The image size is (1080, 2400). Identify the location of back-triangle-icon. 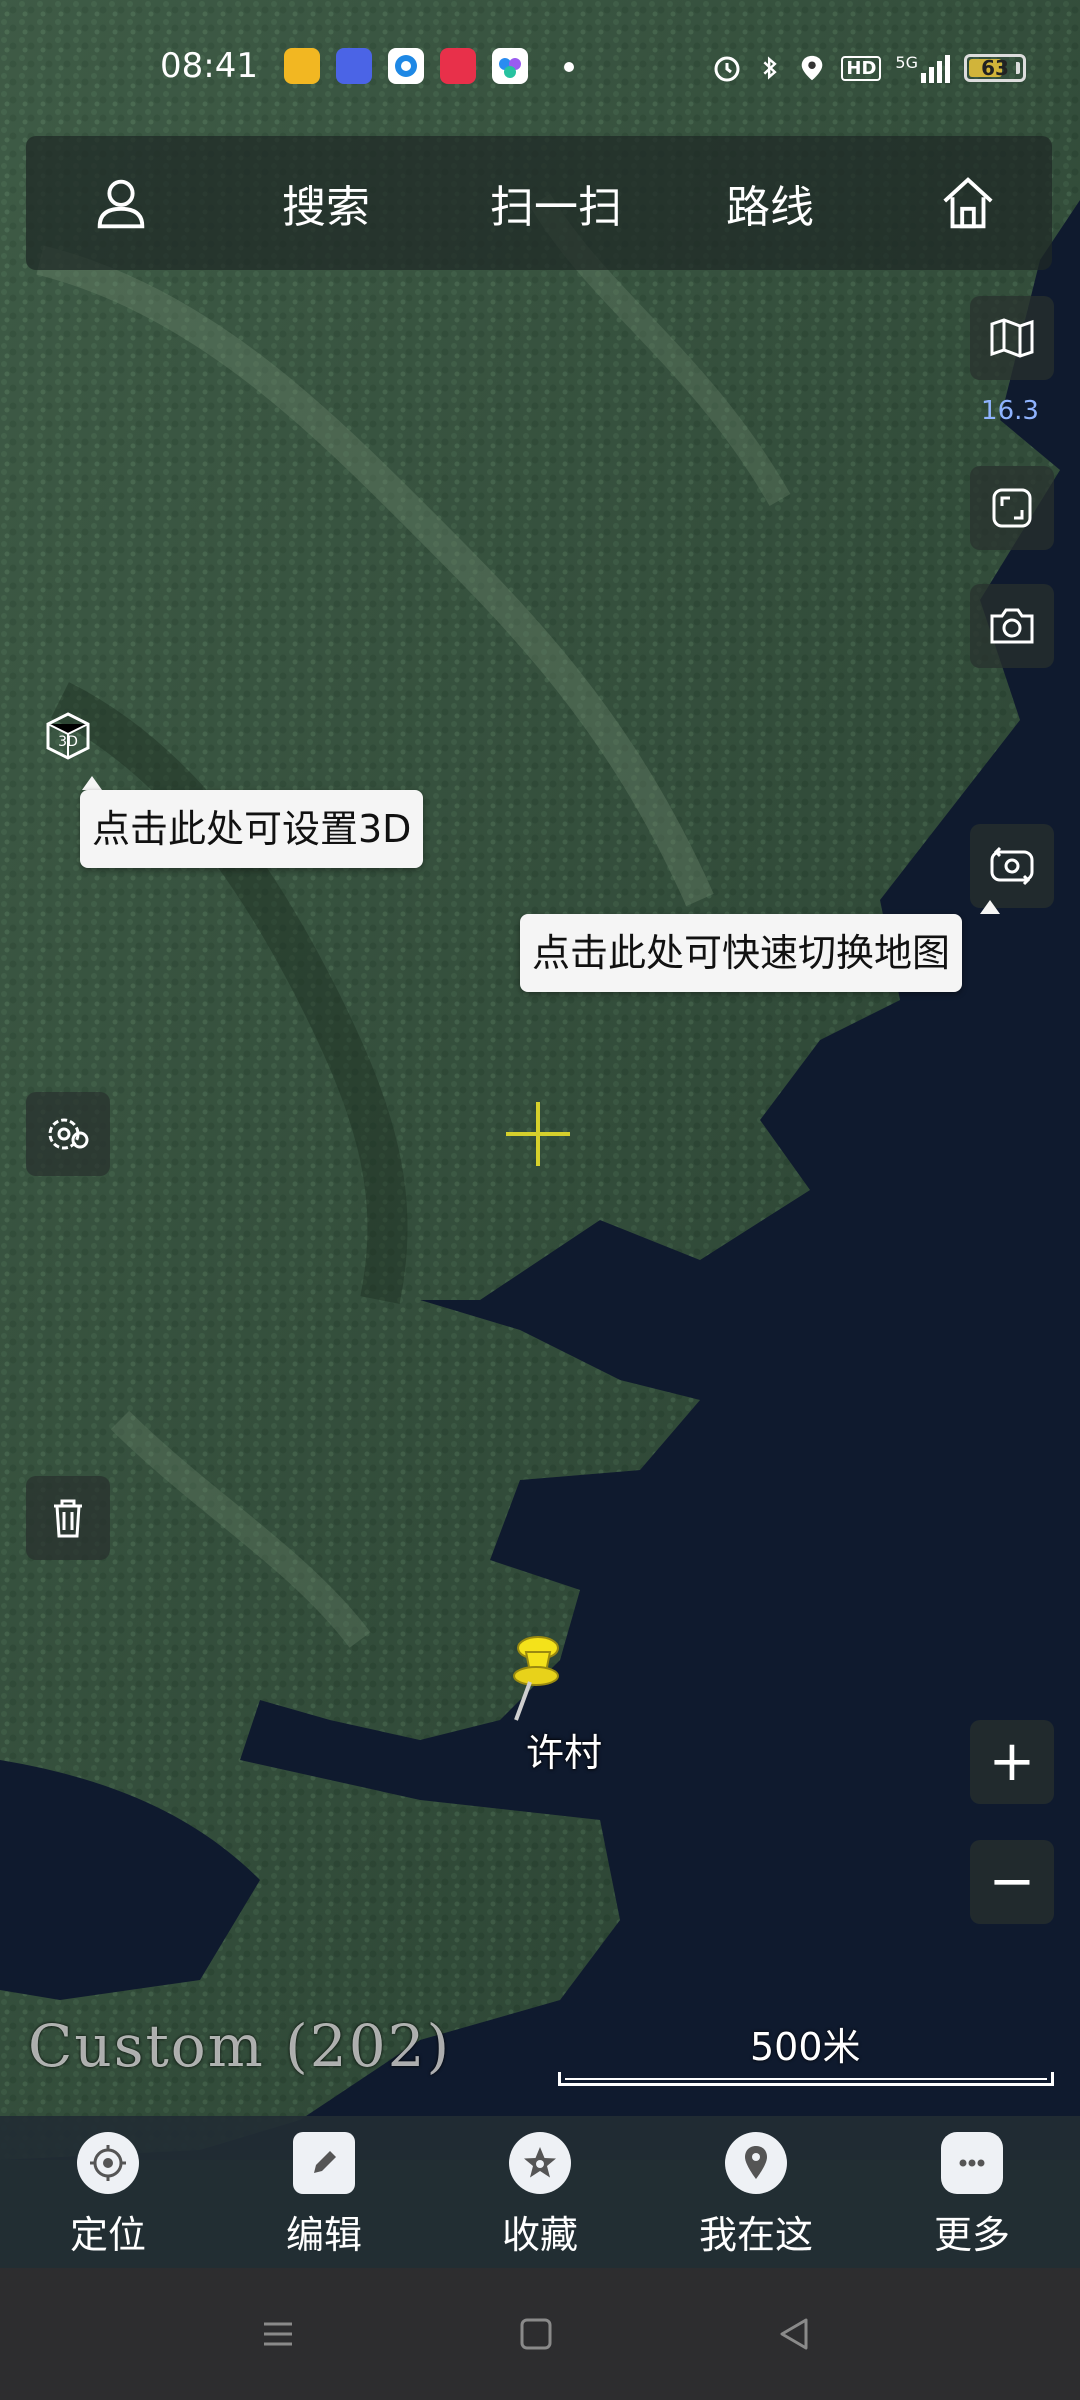
(794, 2334).